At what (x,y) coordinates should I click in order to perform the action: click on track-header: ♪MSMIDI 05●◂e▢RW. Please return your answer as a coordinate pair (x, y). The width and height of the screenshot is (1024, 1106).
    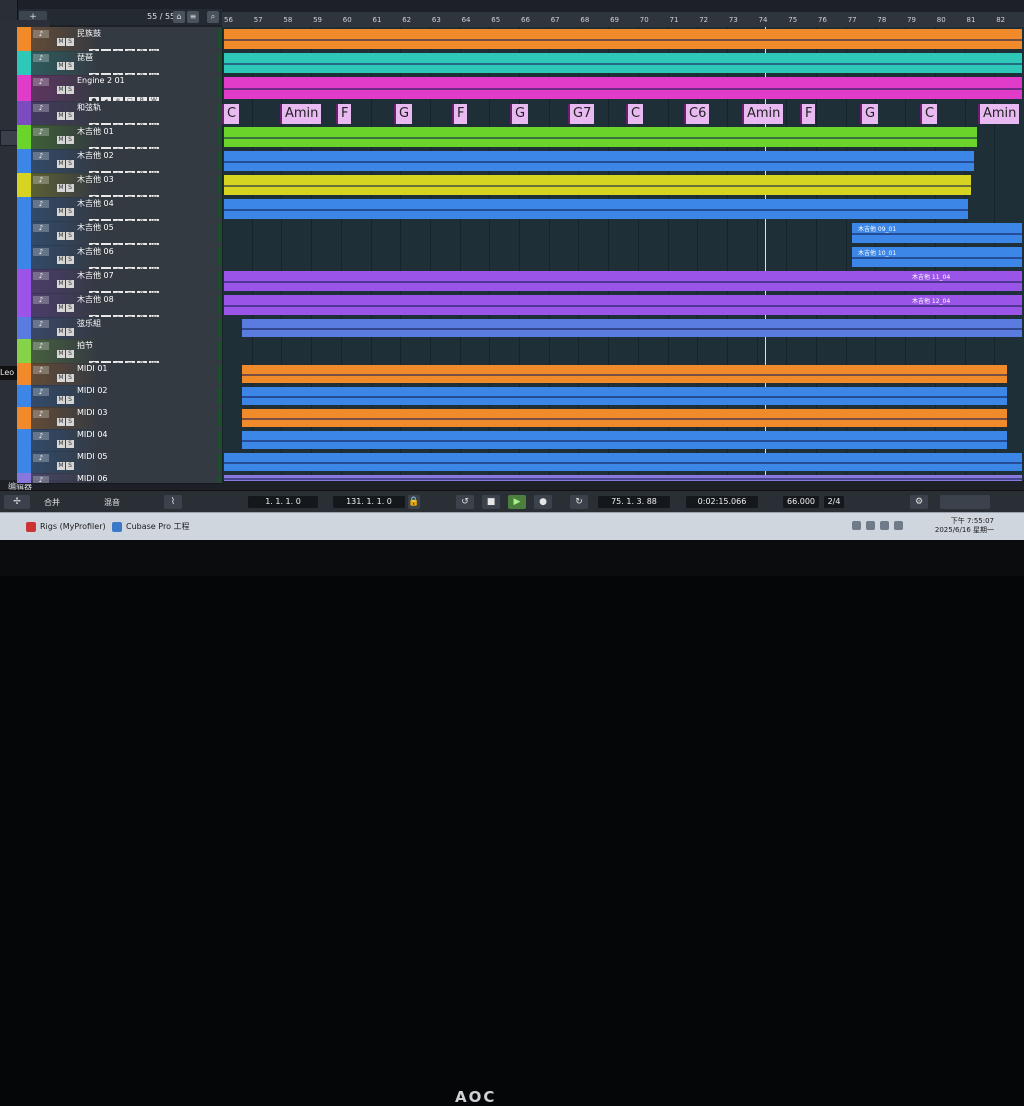
    Looking at the image, I should click on (119, 462).